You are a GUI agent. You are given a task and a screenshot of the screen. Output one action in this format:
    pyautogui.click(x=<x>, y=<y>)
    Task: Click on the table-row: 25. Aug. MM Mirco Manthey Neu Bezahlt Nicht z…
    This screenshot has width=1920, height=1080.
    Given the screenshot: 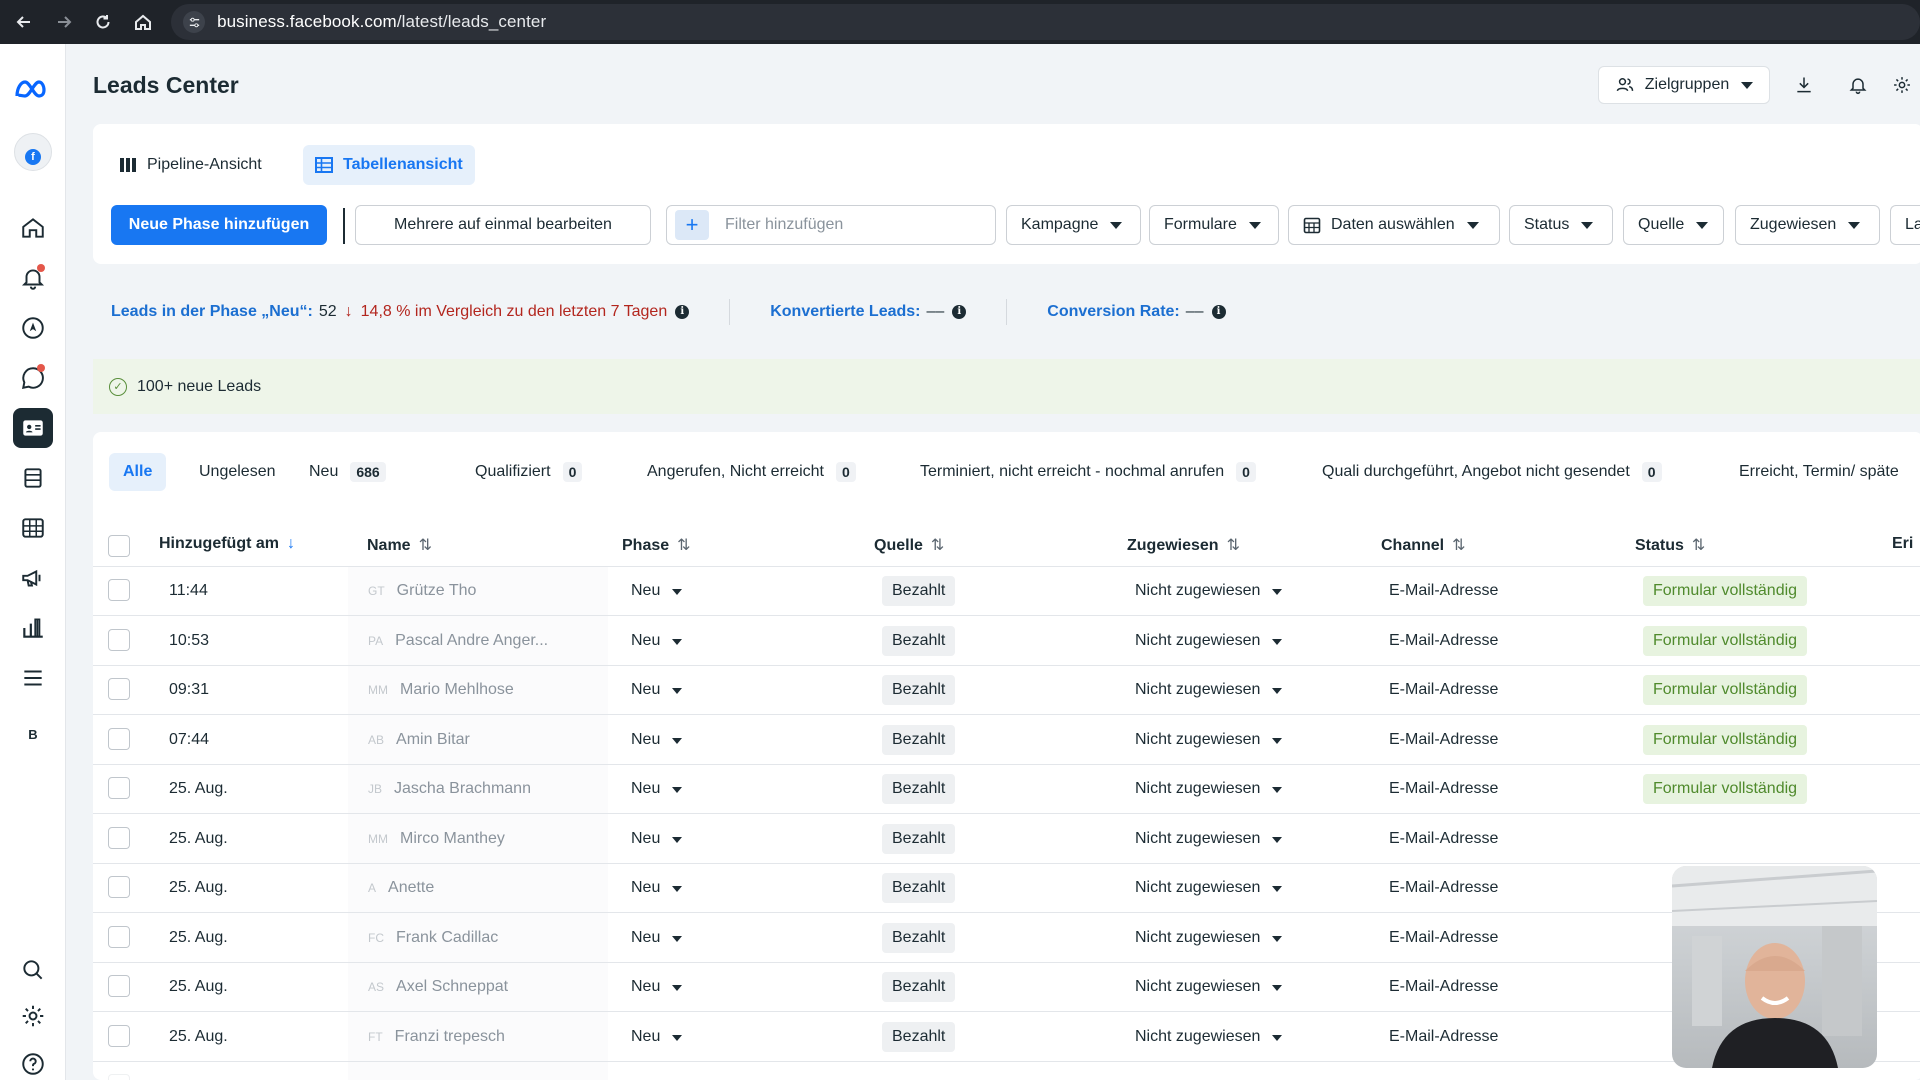 What is the action you would take?
    pyautogui.click(x=1006, y=839)
    